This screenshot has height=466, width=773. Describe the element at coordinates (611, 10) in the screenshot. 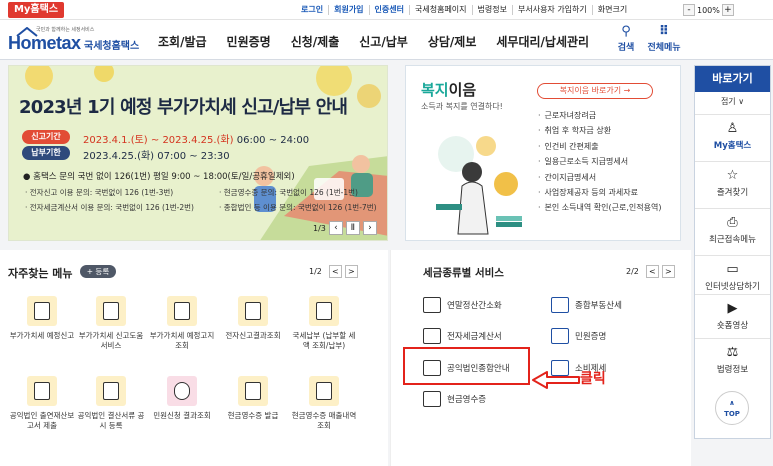

I see `screen-size-label: 화면크기` at that location.